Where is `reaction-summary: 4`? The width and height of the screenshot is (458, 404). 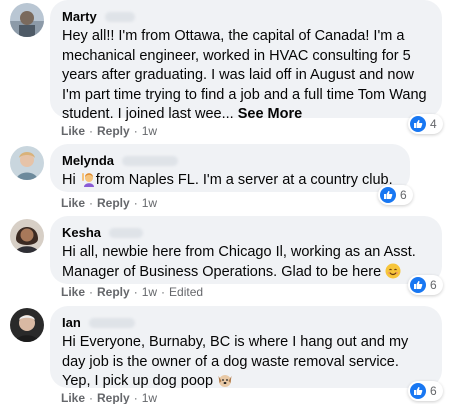
reaction-summary: 4 is located at coordinates (425, 124).